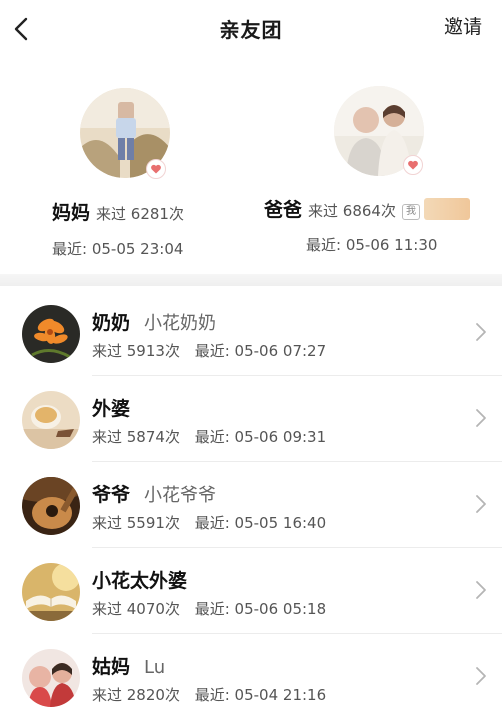  Describe the element at coordinates (51, 506) in the screenshot. I see `guitar-avatar` at that location.